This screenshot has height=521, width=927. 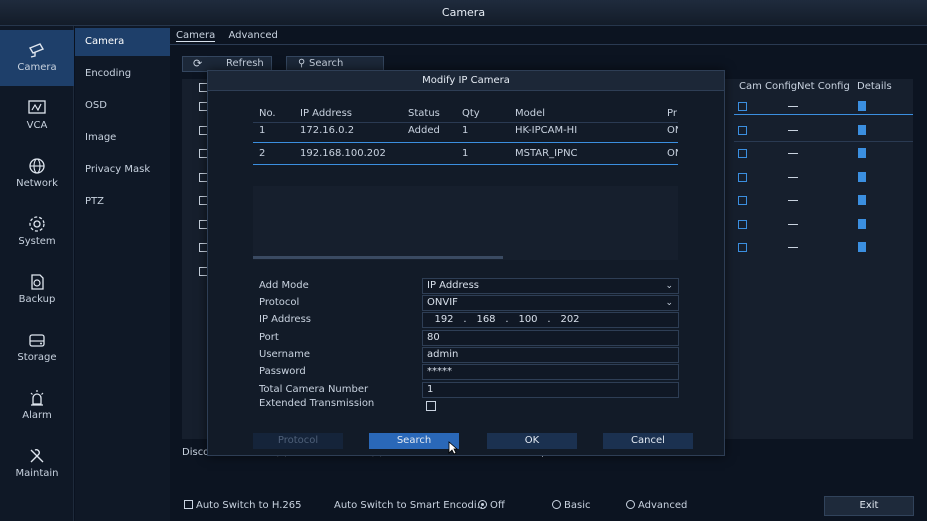 I want to click on radio-basic: Basic, so click(x=571, y=505).